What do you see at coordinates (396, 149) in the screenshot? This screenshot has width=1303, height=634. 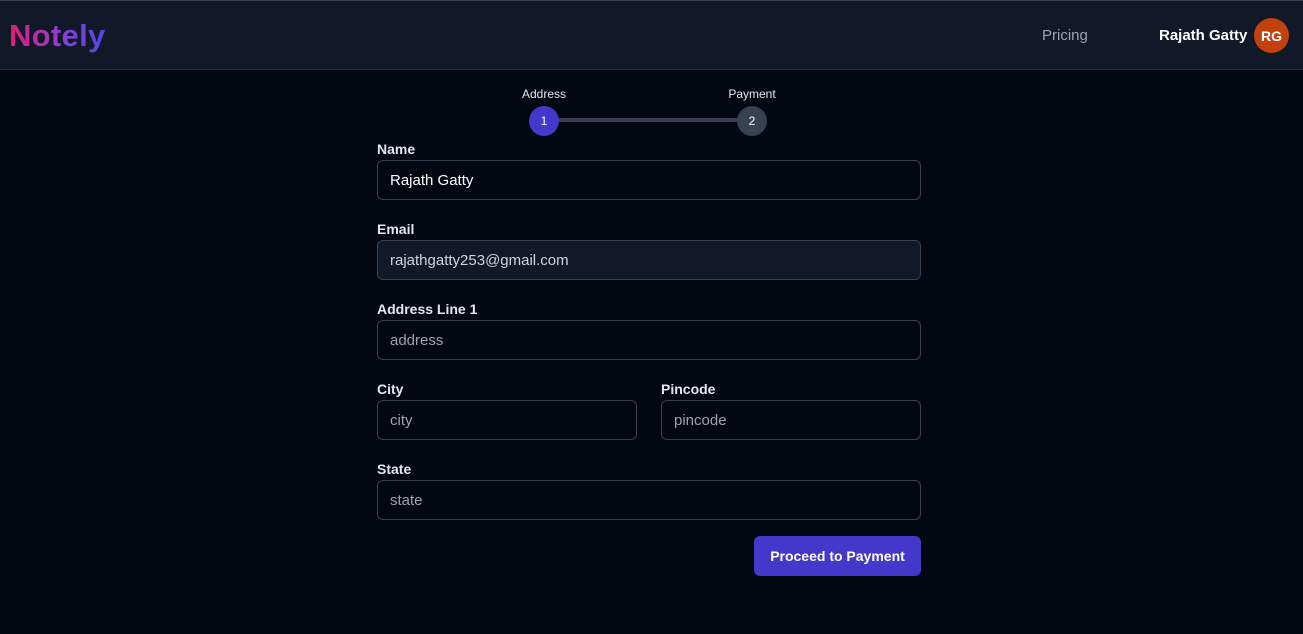 I see `name-label: Name` at bounding box center [396, 149].